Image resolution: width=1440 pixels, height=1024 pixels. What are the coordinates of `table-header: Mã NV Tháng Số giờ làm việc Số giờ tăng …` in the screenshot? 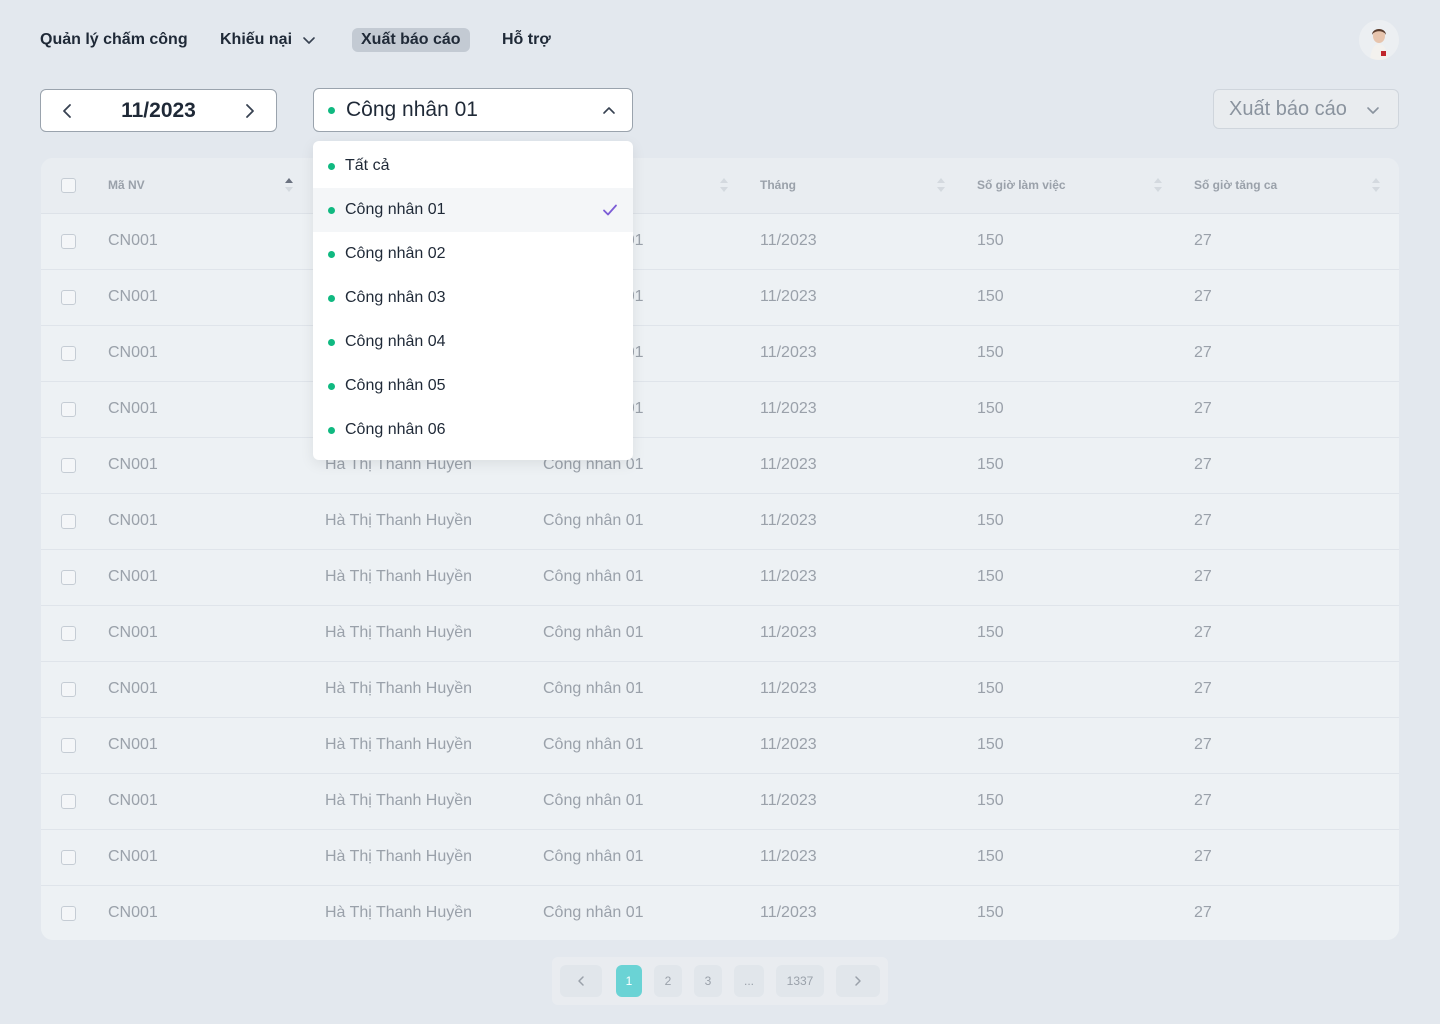 It's located at (720, 186).